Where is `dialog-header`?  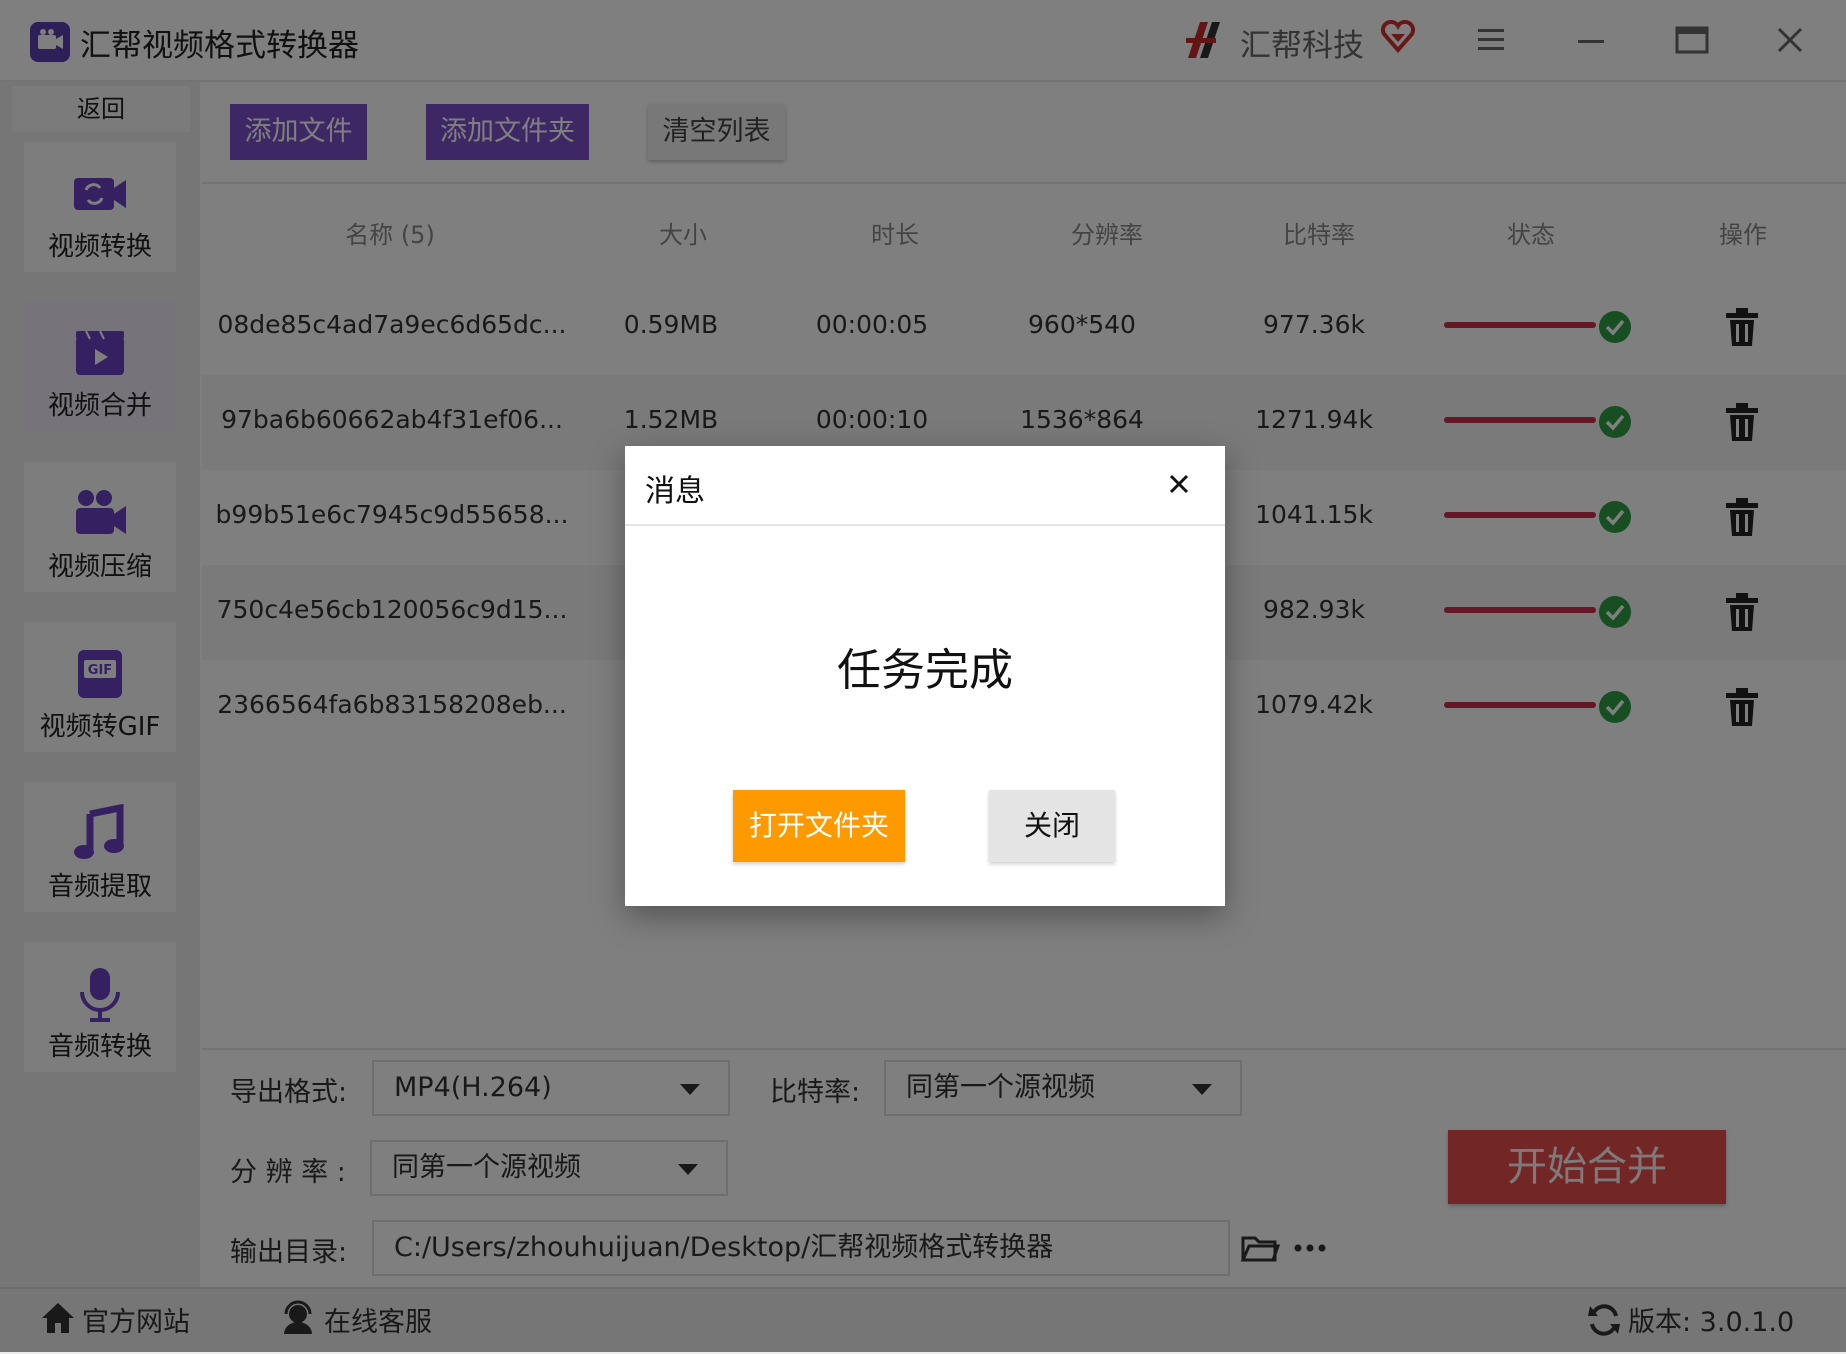
dialog-header is located at coordinates (925, 486).